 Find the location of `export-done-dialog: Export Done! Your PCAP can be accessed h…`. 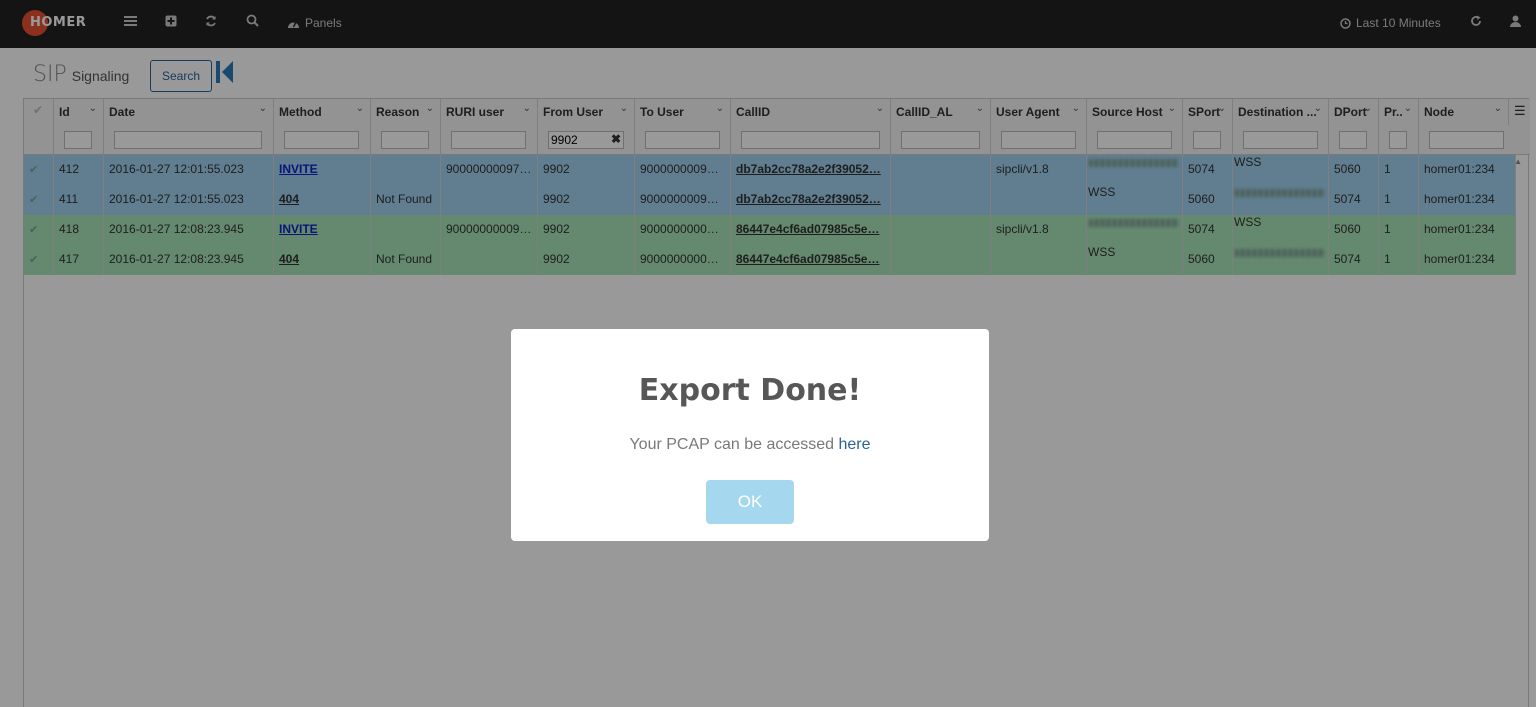

export-done-dialog: Export Done! Your PCAP can be accessed h… is located at coordinates (750, 435).